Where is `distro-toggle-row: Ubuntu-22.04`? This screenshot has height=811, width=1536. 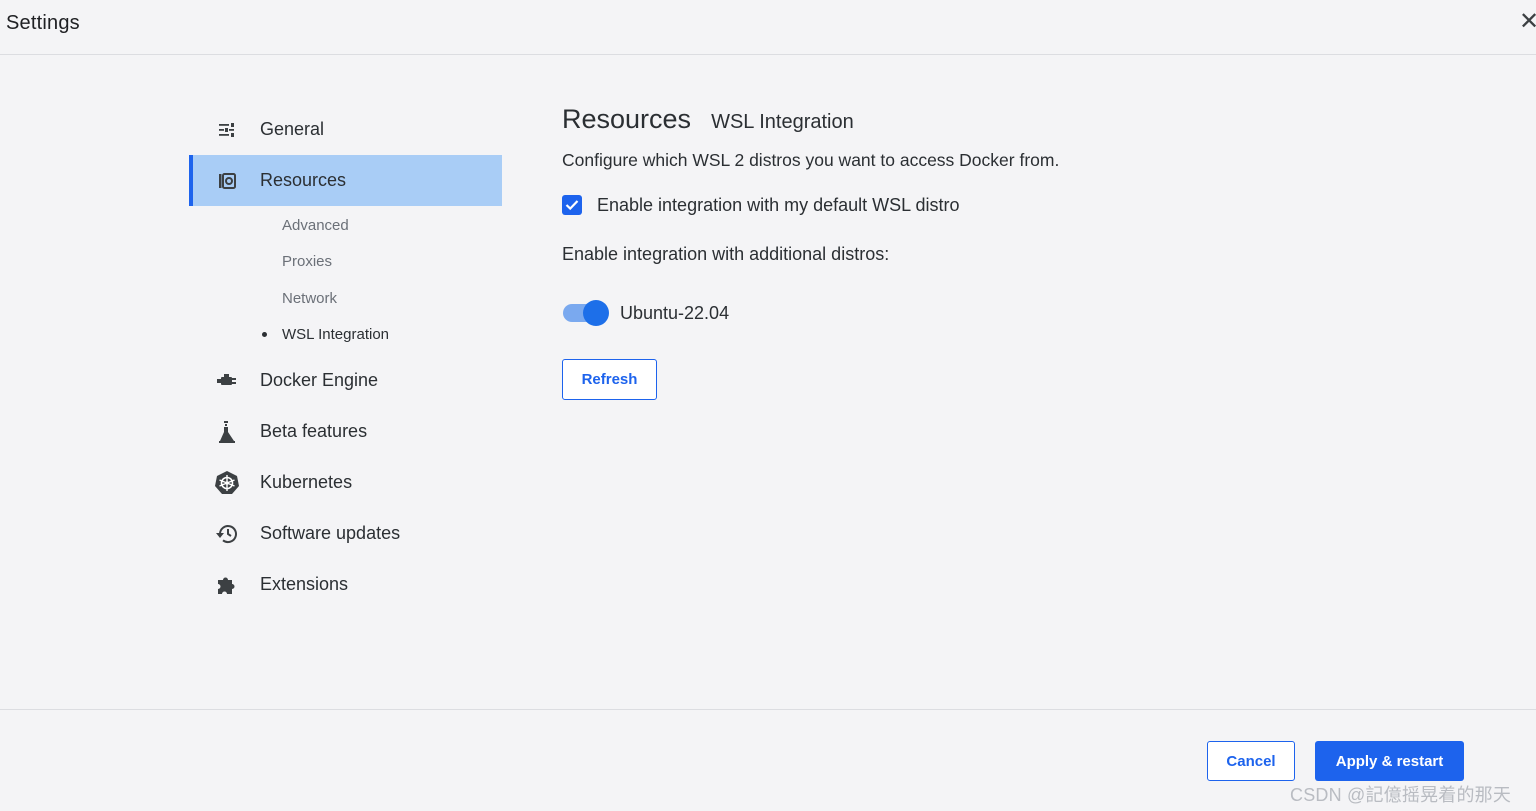 distro-toggle-row: Ubuntu-22.04 is located at coordinates (1012, 313).